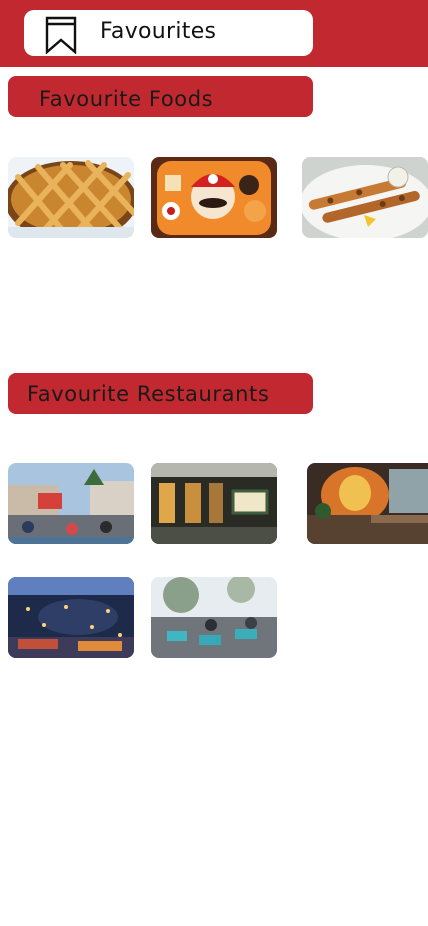 Image resolution: width=428 pixels, height=926 pixels. What do you see at coordinates (126, 99) in the screenshot?
I see `section-title-foods: Favourite Foods` at bounding box center [126, 99].